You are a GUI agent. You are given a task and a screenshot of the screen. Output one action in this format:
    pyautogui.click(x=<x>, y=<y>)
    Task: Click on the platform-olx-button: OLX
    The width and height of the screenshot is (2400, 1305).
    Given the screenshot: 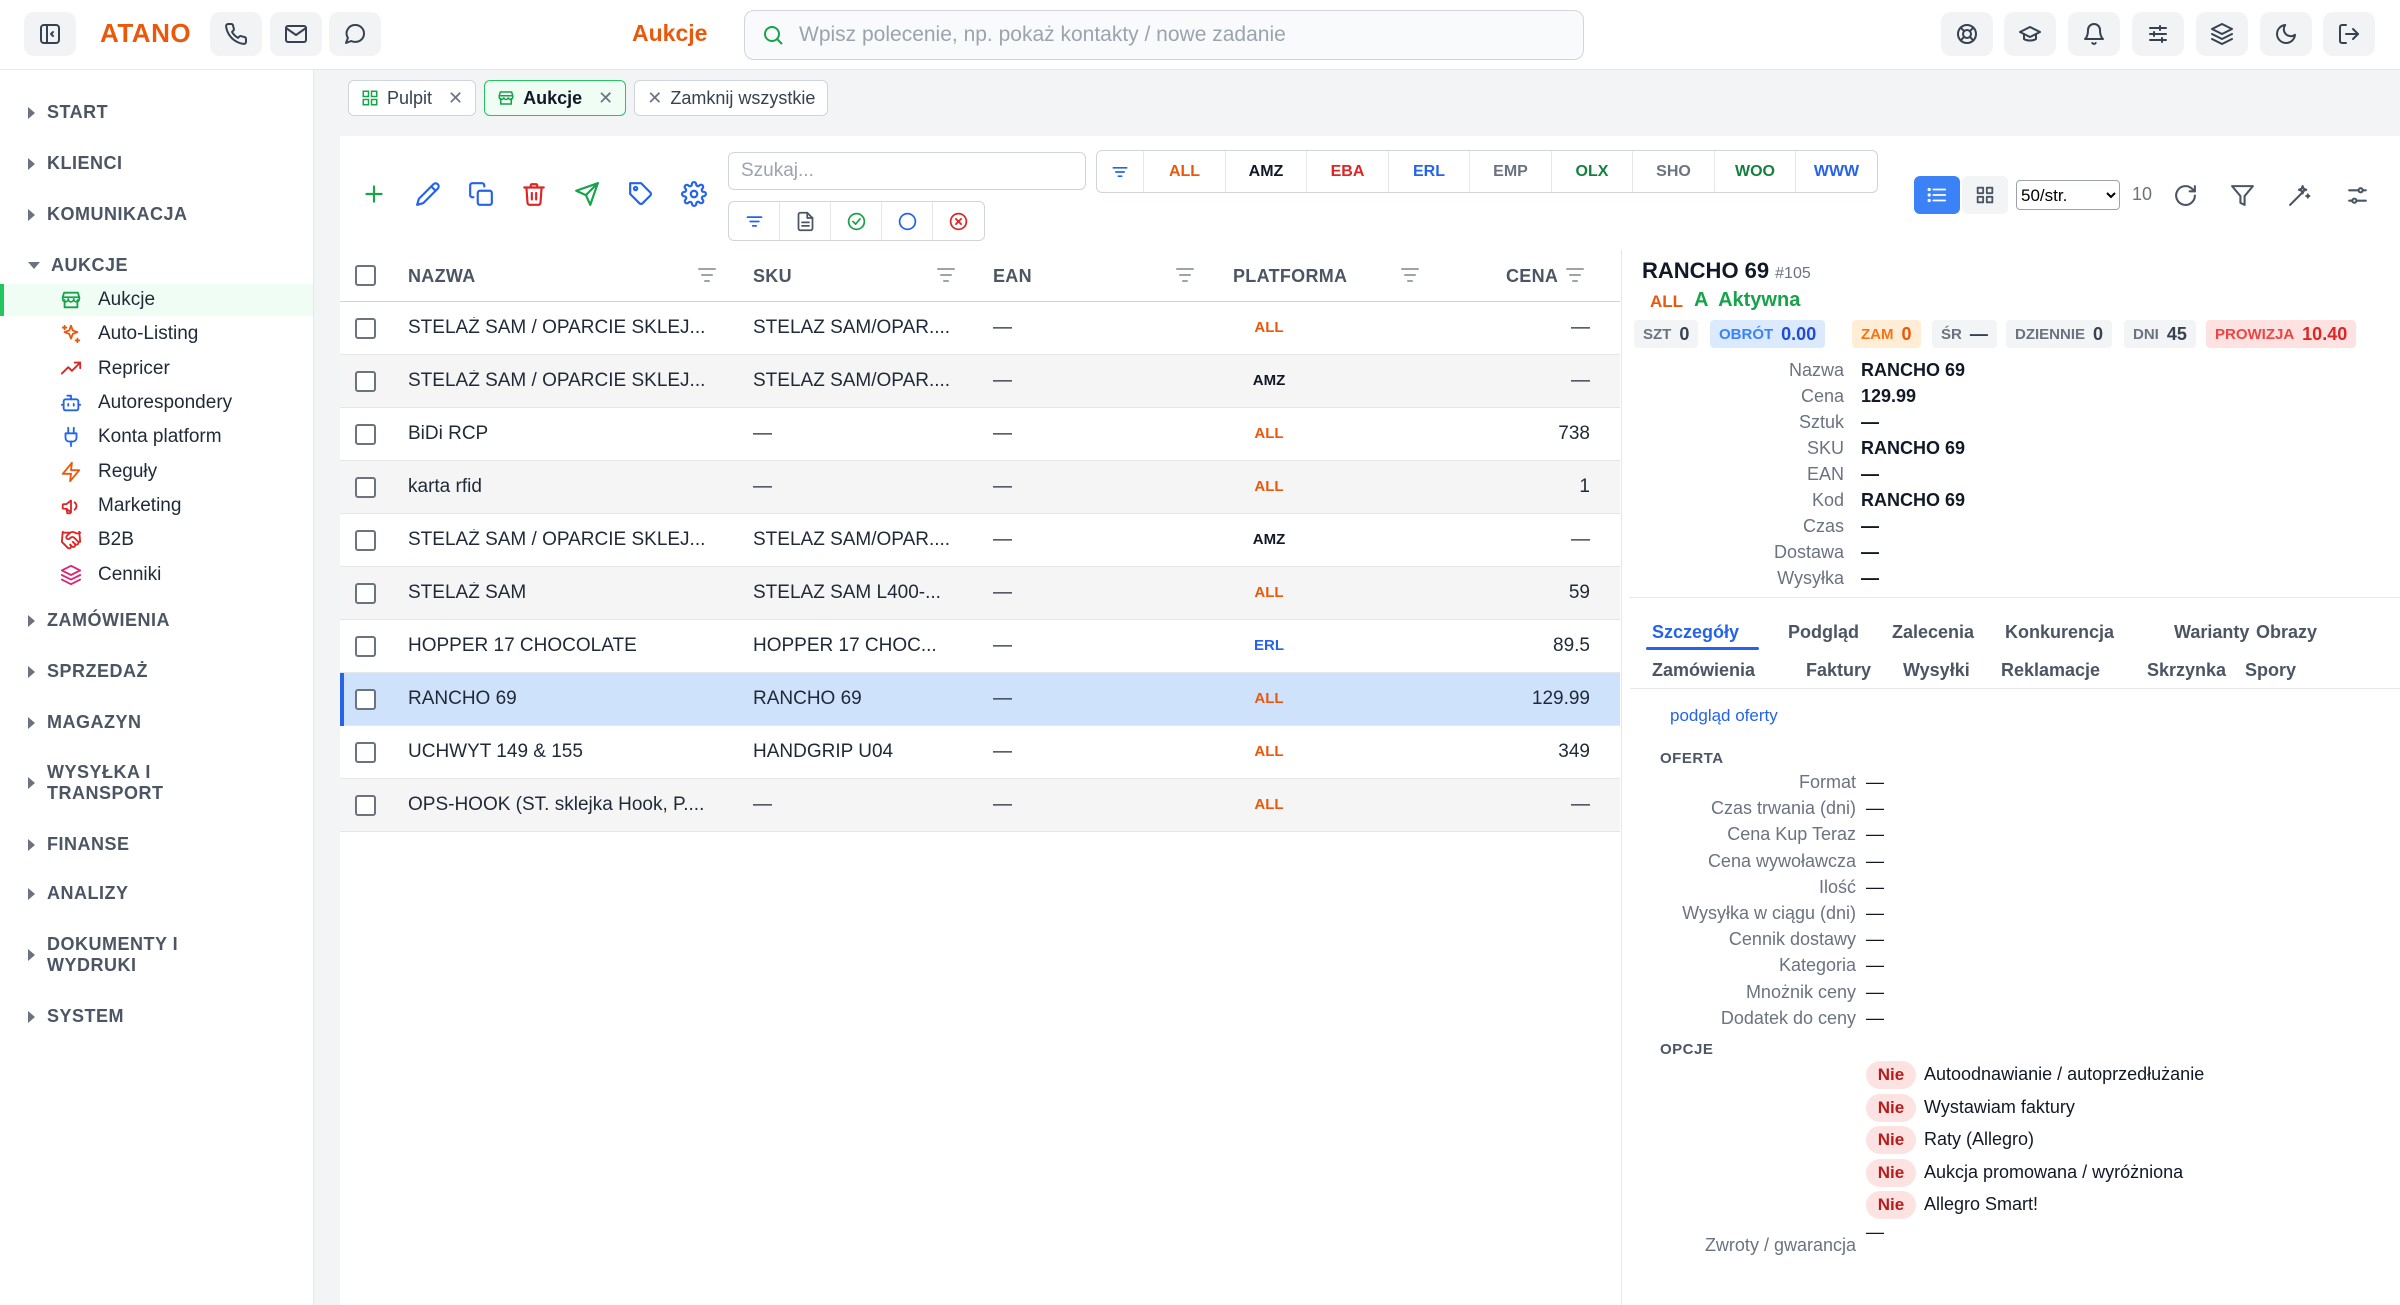 What is the action you would take?
    pyautogui.click(x=1592, y=171)
    